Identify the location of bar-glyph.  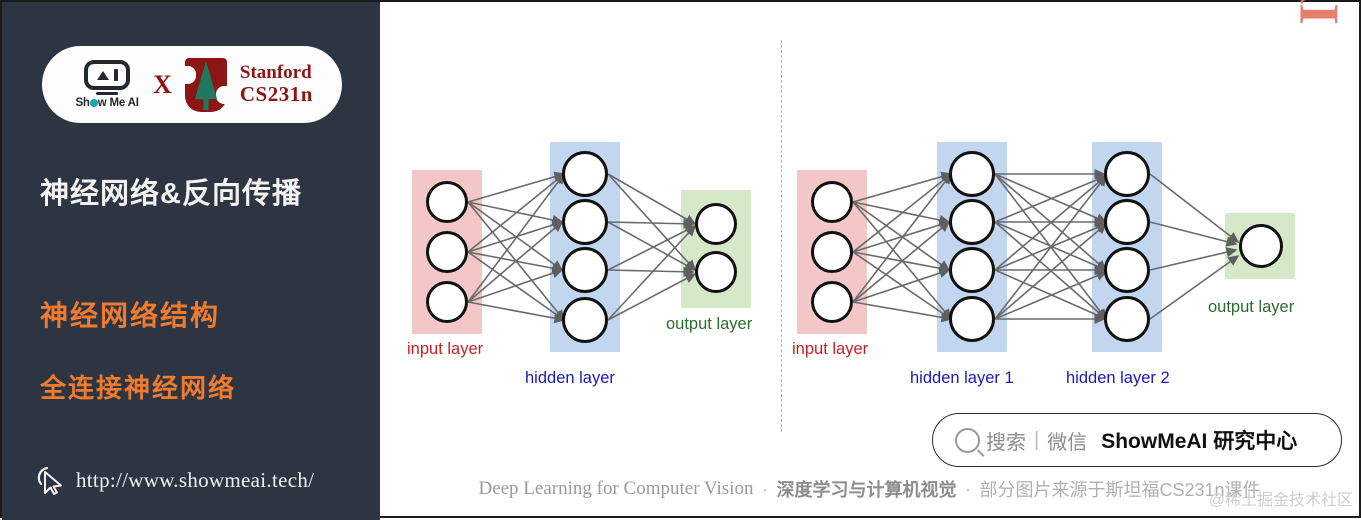
(115, 75).